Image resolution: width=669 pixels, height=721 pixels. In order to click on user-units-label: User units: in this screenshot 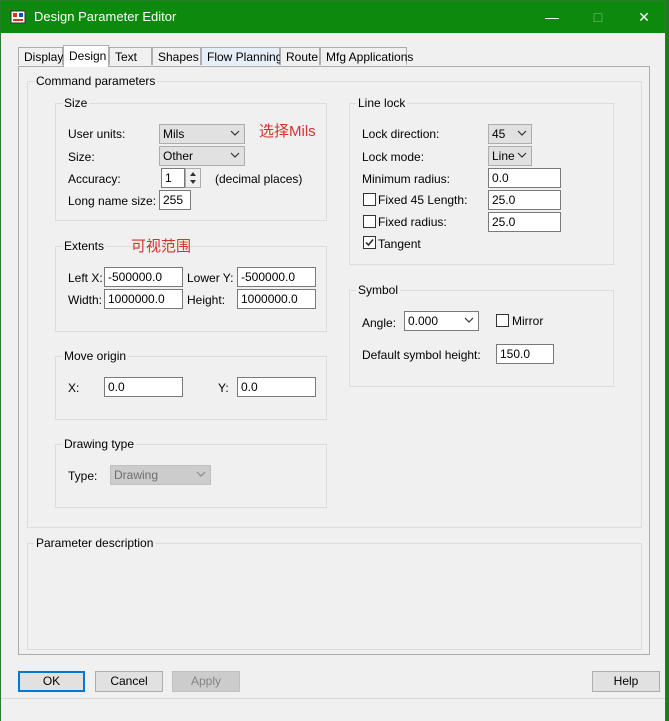, I will do `click(97, 134)`.